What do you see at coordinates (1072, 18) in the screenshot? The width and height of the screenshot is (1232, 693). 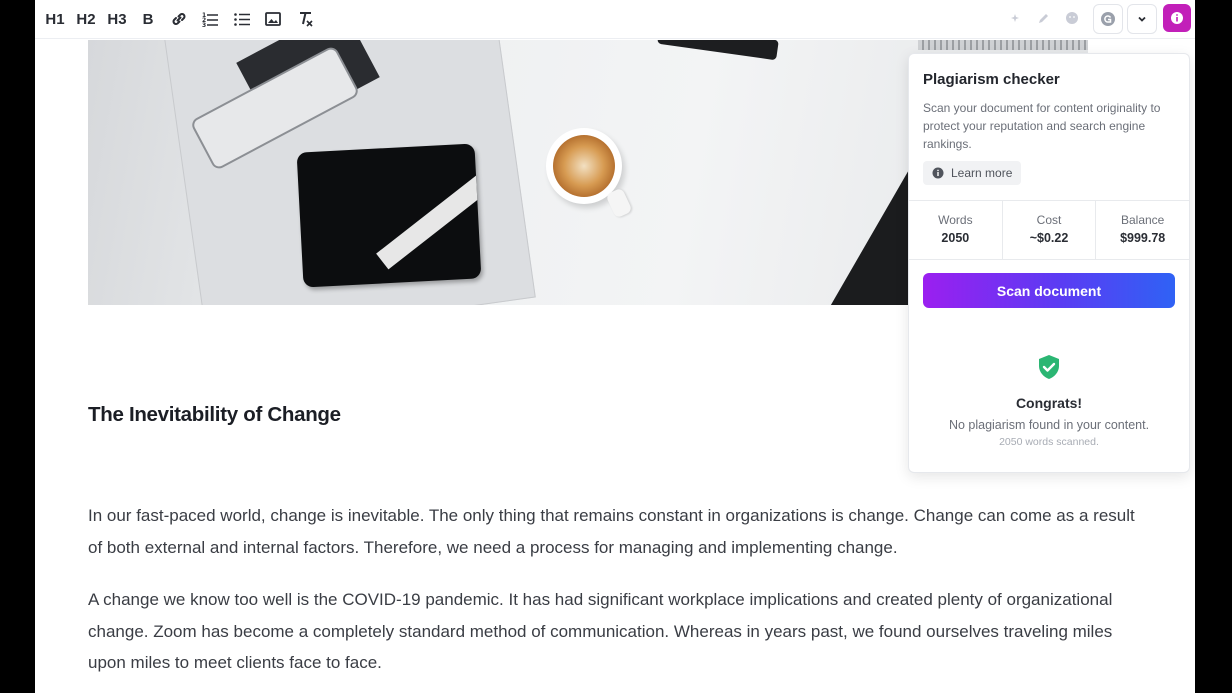 I see `emoji-icon` at bounding box center [1072, 18].